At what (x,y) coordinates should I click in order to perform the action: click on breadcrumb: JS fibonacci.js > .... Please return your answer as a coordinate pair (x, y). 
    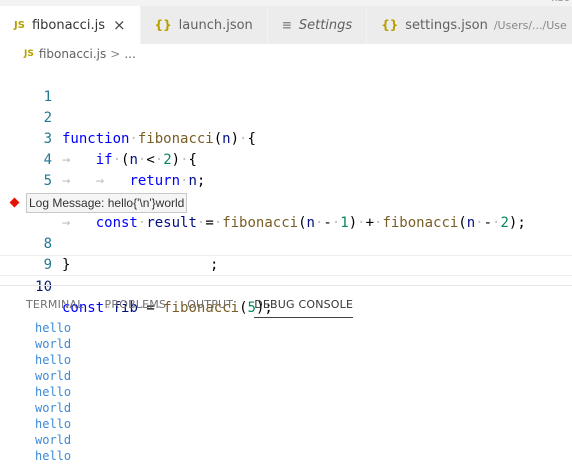
    Looking at the image, I should click on (80, 54).